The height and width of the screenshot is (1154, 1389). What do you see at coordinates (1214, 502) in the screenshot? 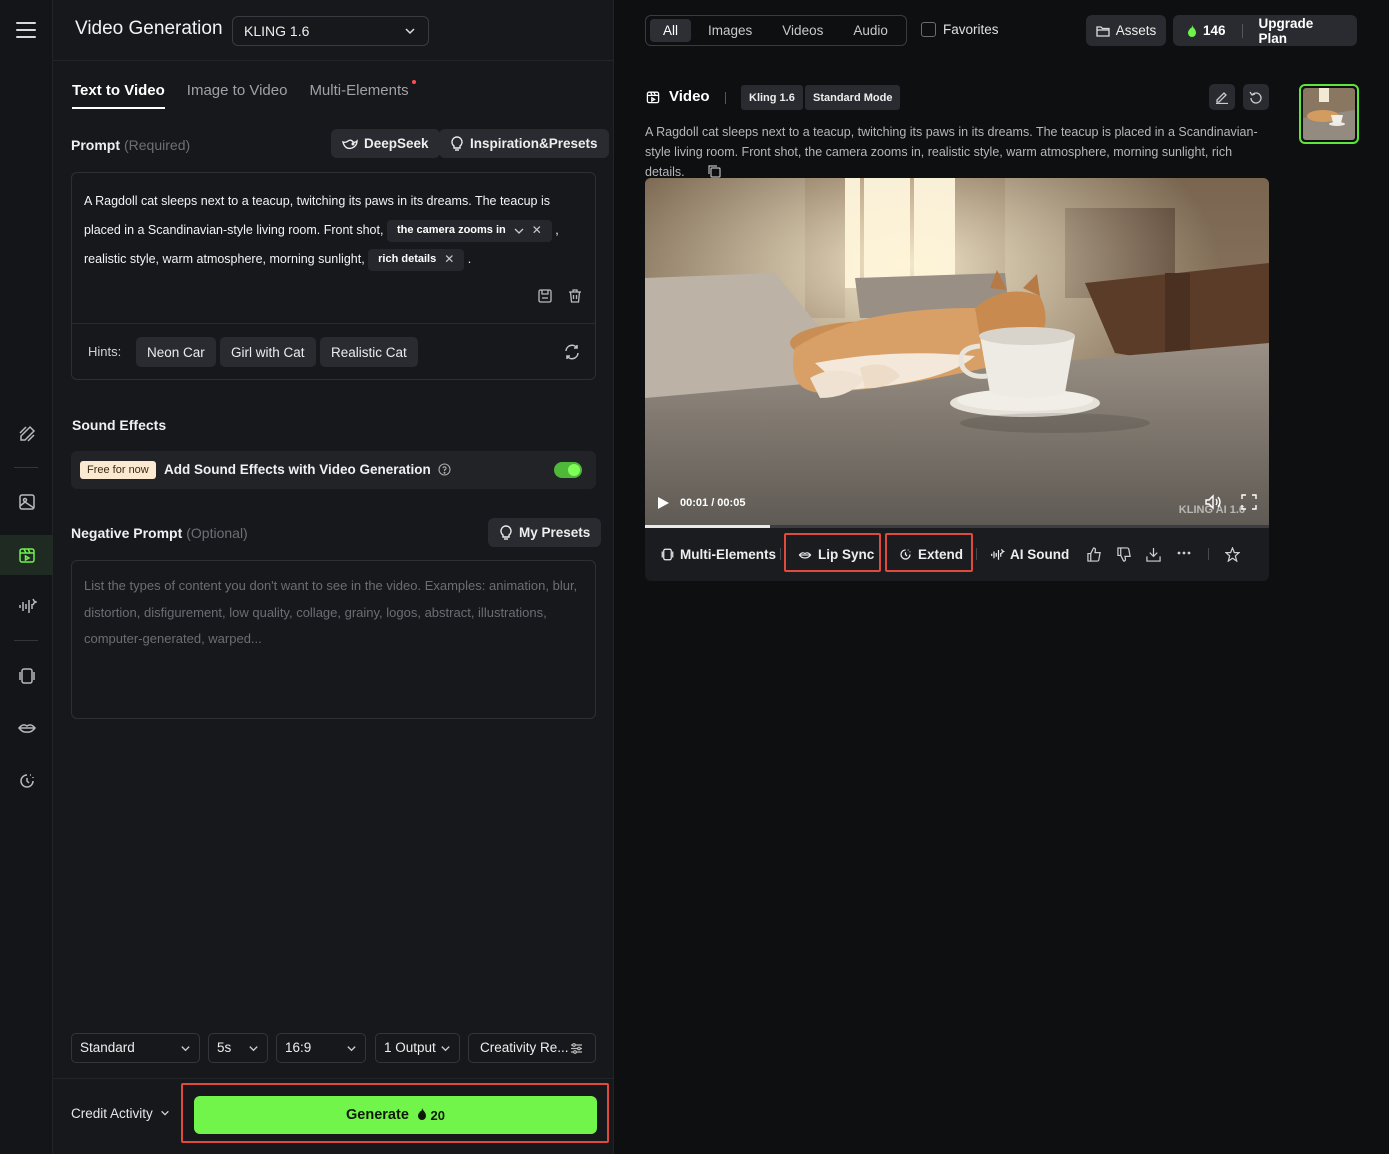
I see `volume-icon` at bounding box center [1214, 502].